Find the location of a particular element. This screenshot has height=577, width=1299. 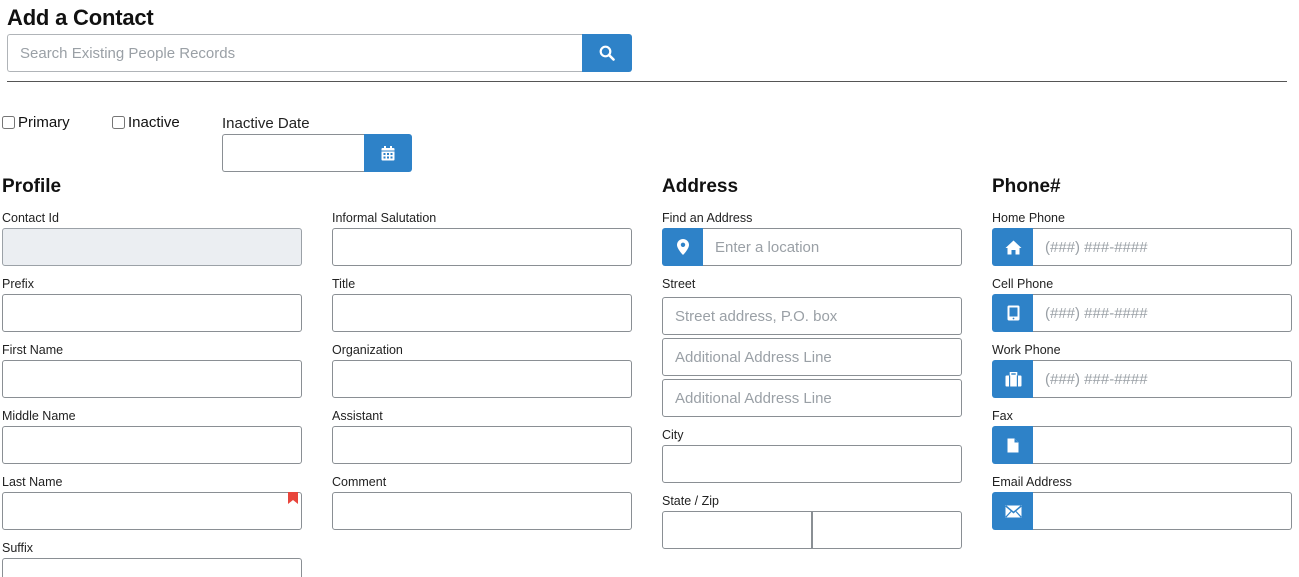

title-field is located at coordinates (482, 313).